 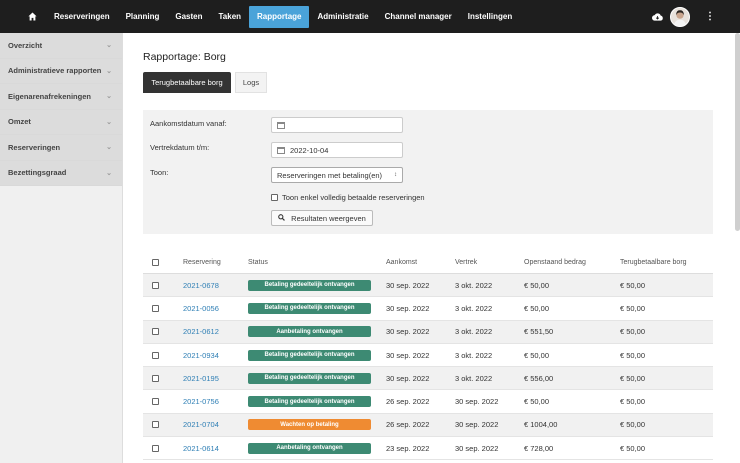 What do you see at coordinates (61, 122) in the screenshot?
I see `sidebar-item-omzet: Omzet ⌄` at bounding box center [61, 122].